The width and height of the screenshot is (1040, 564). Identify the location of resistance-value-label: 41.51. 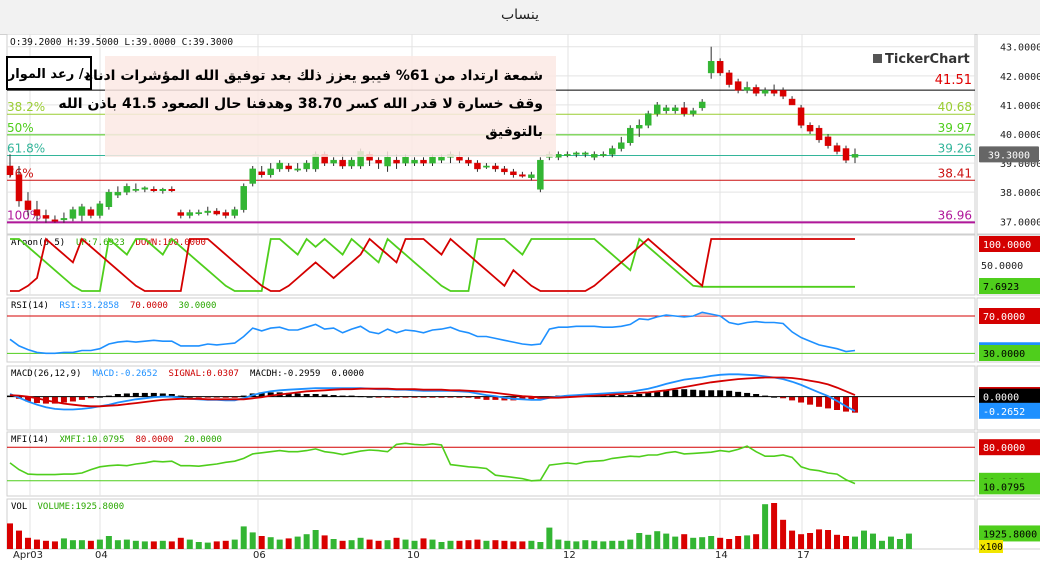
(953, 80).